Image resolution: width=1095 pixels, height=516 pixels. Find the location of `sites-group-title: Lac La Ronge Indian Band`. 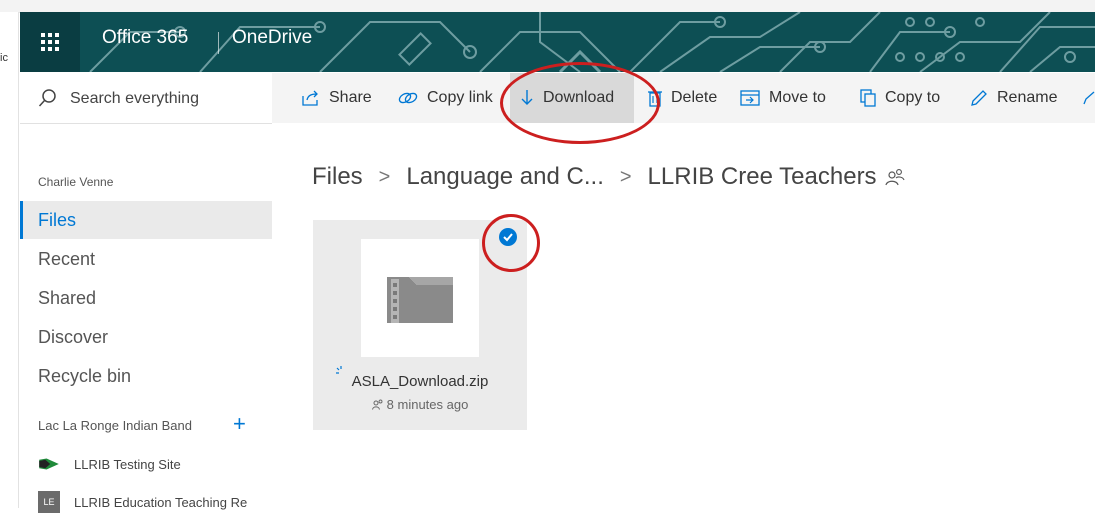

sites-group-title: Lac La Ronge Indian Band is located at coordinates (115, 425).